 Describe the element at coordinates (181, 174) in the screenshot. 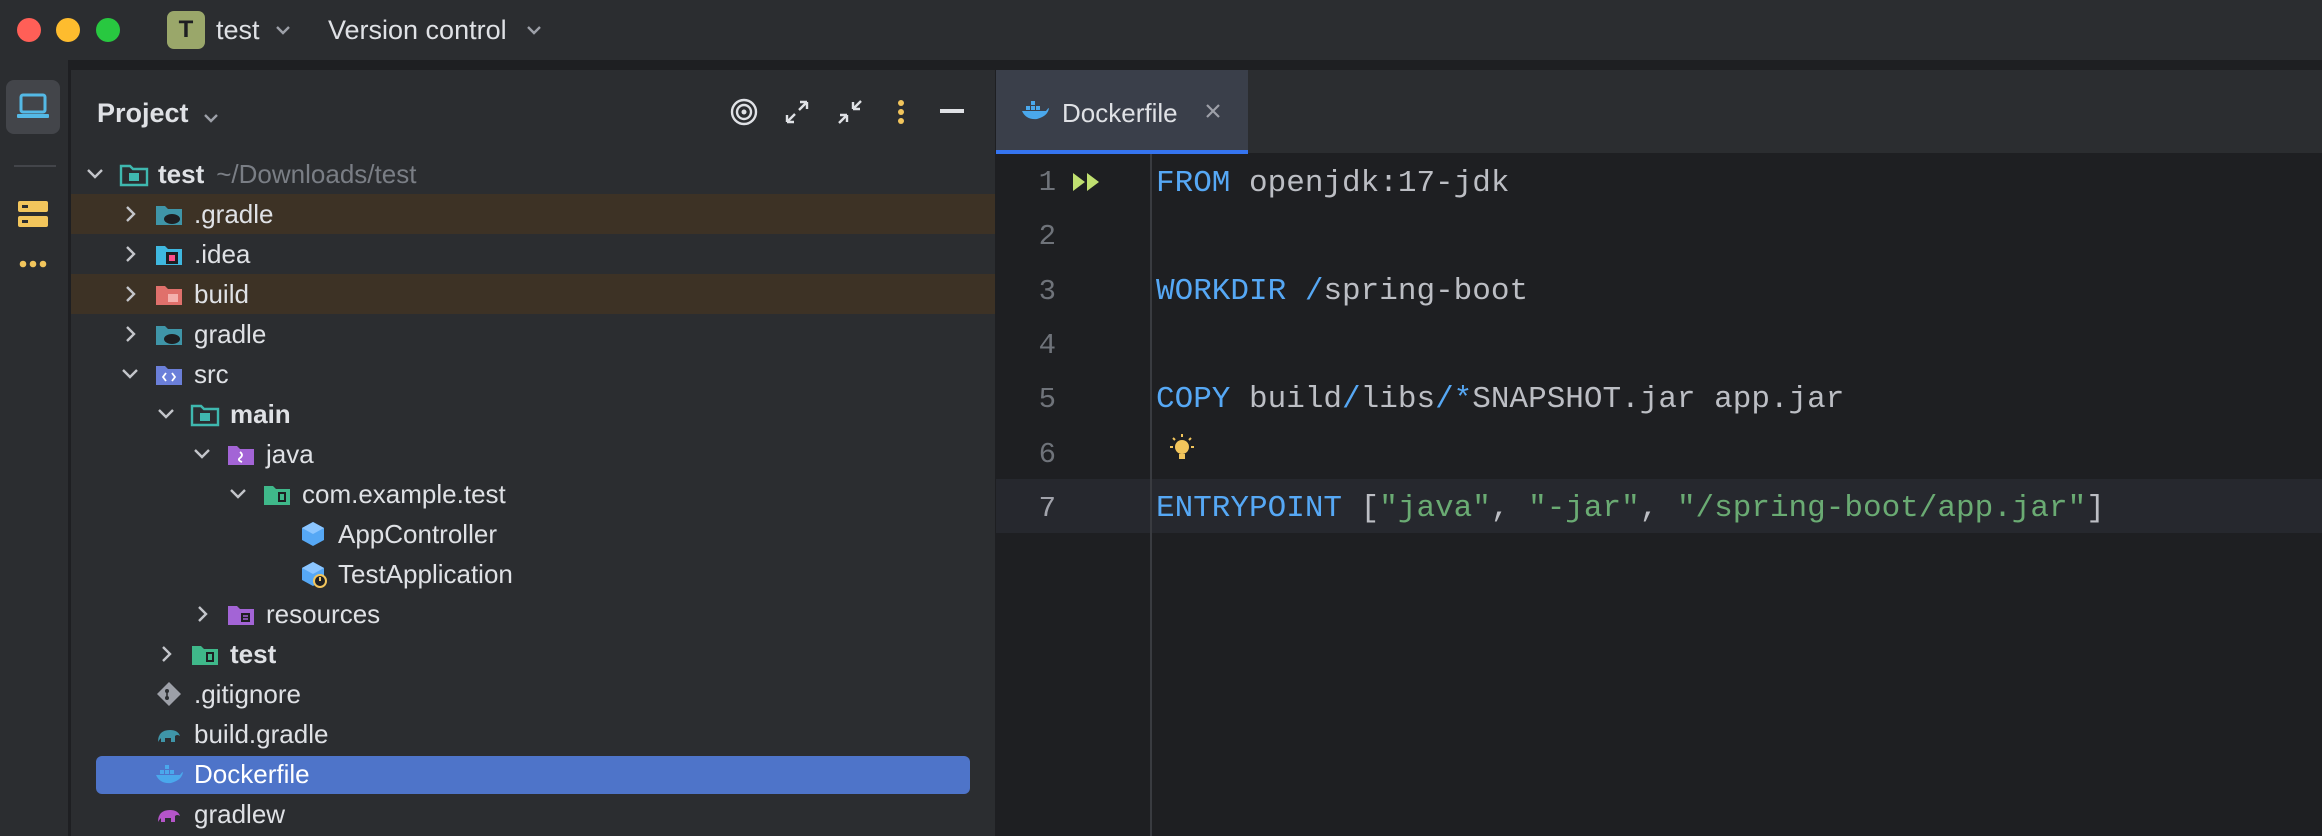

I see `tree-label-name: test` at that location.